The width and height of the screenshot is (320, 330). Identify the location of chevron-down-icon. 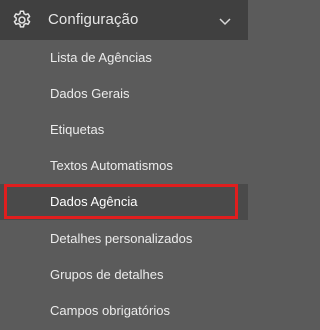
(225, 20).